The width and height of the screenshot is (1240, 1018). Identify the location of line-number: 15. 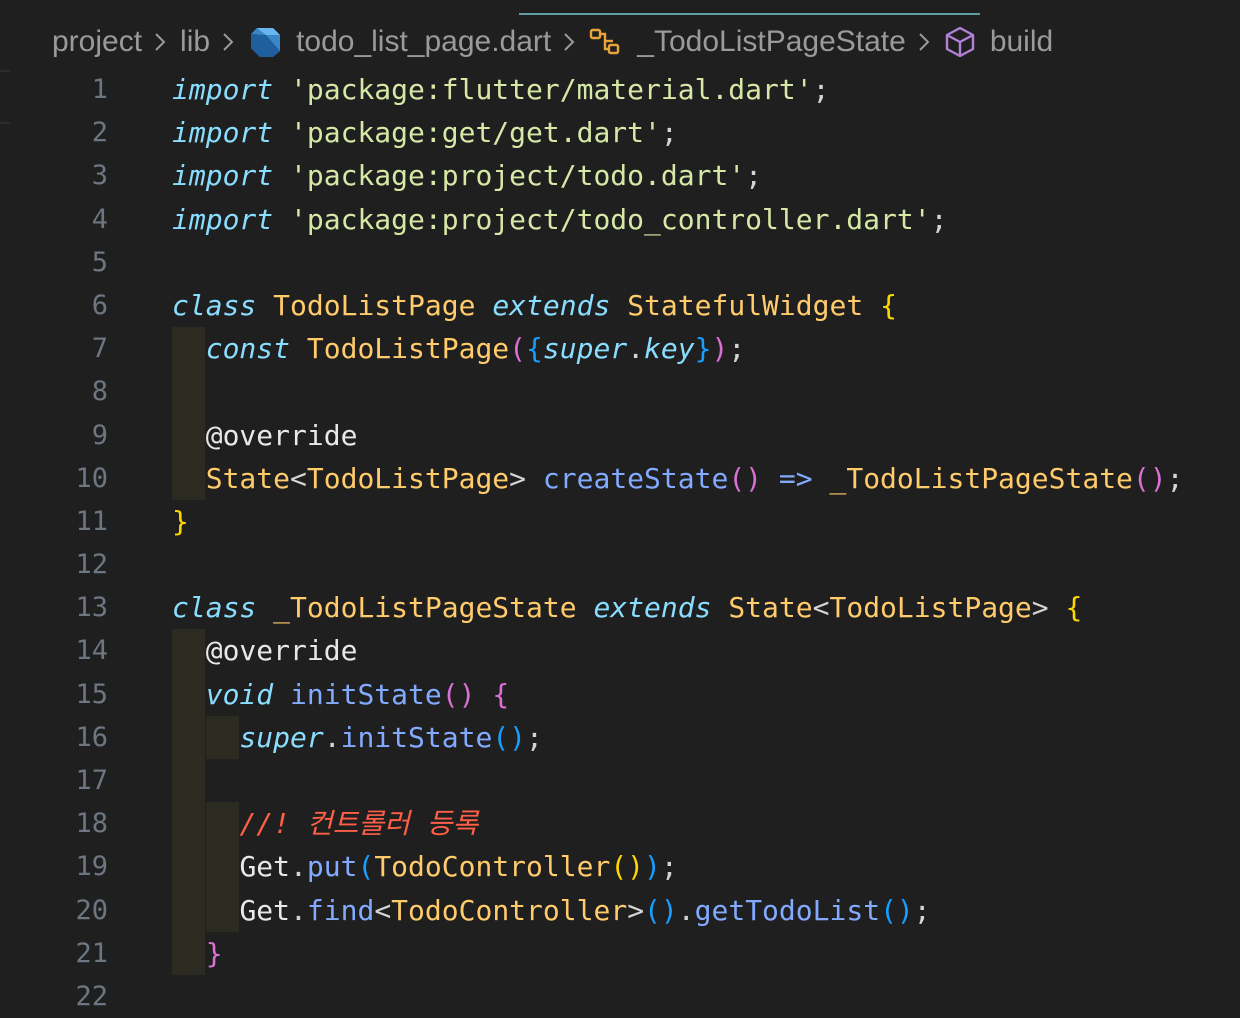
(91, 694).